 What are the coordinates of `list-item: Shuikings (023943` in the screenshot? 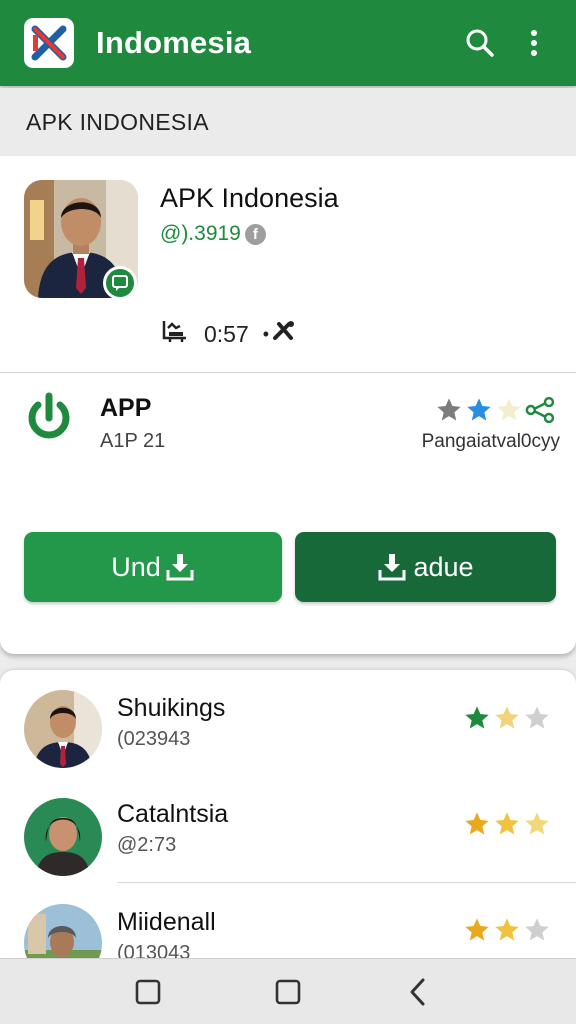 It's located at (288, 723).